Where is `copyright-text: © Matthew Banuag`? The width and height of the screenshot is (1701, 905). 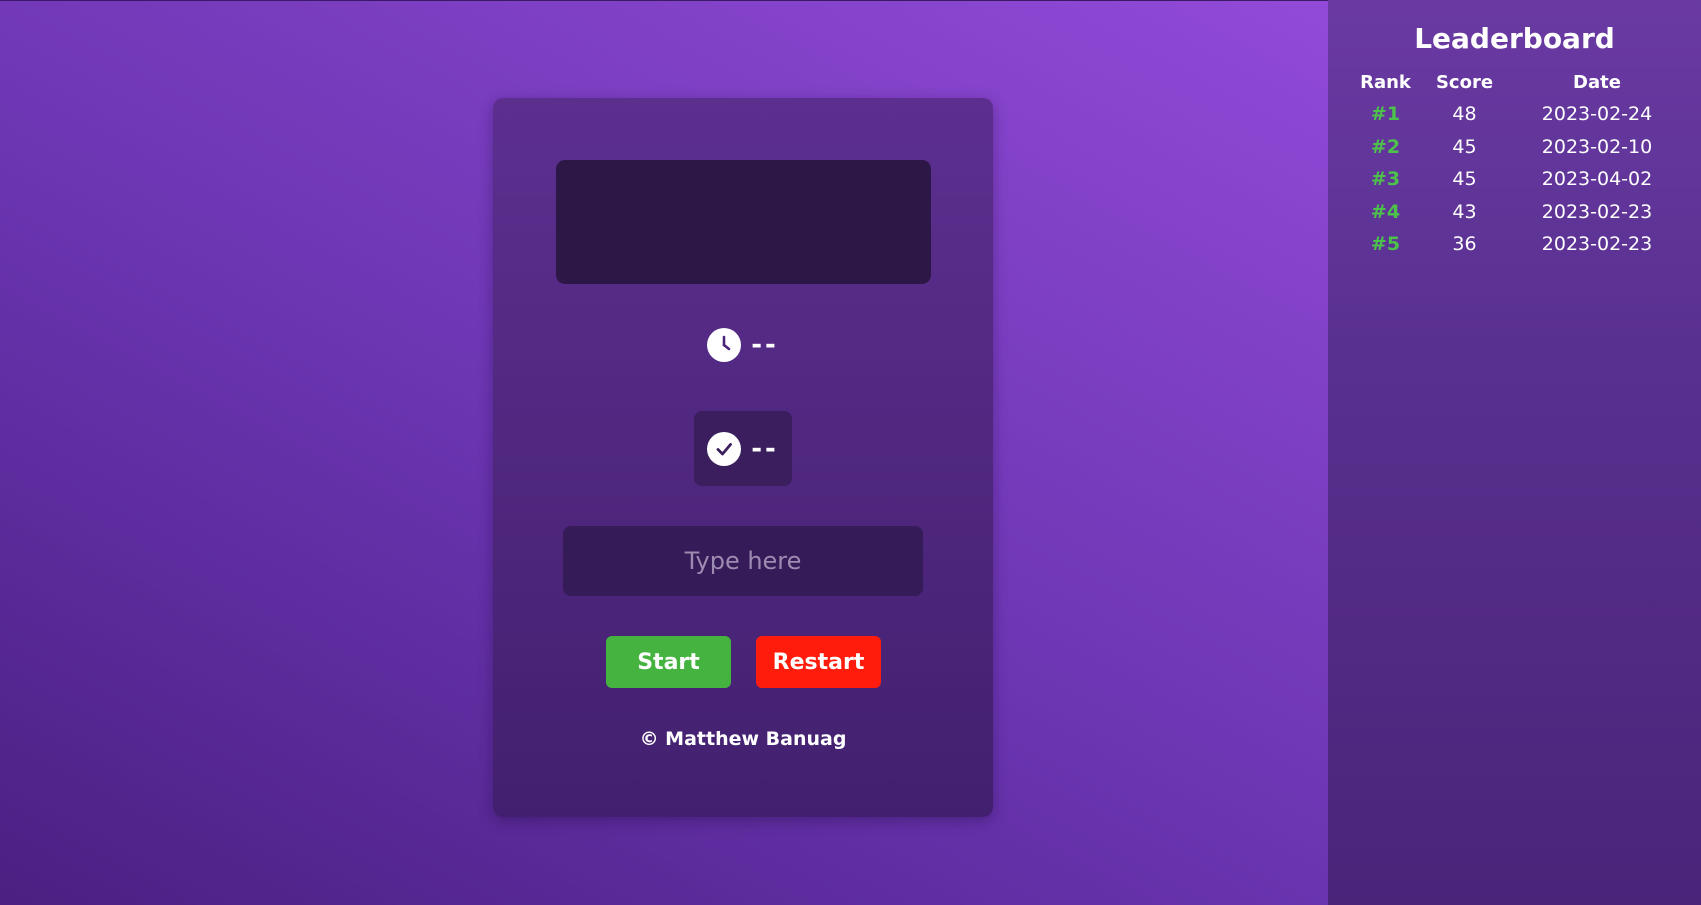
copyright-text: © Matthew Banuag is located at coordinates (743, 739).